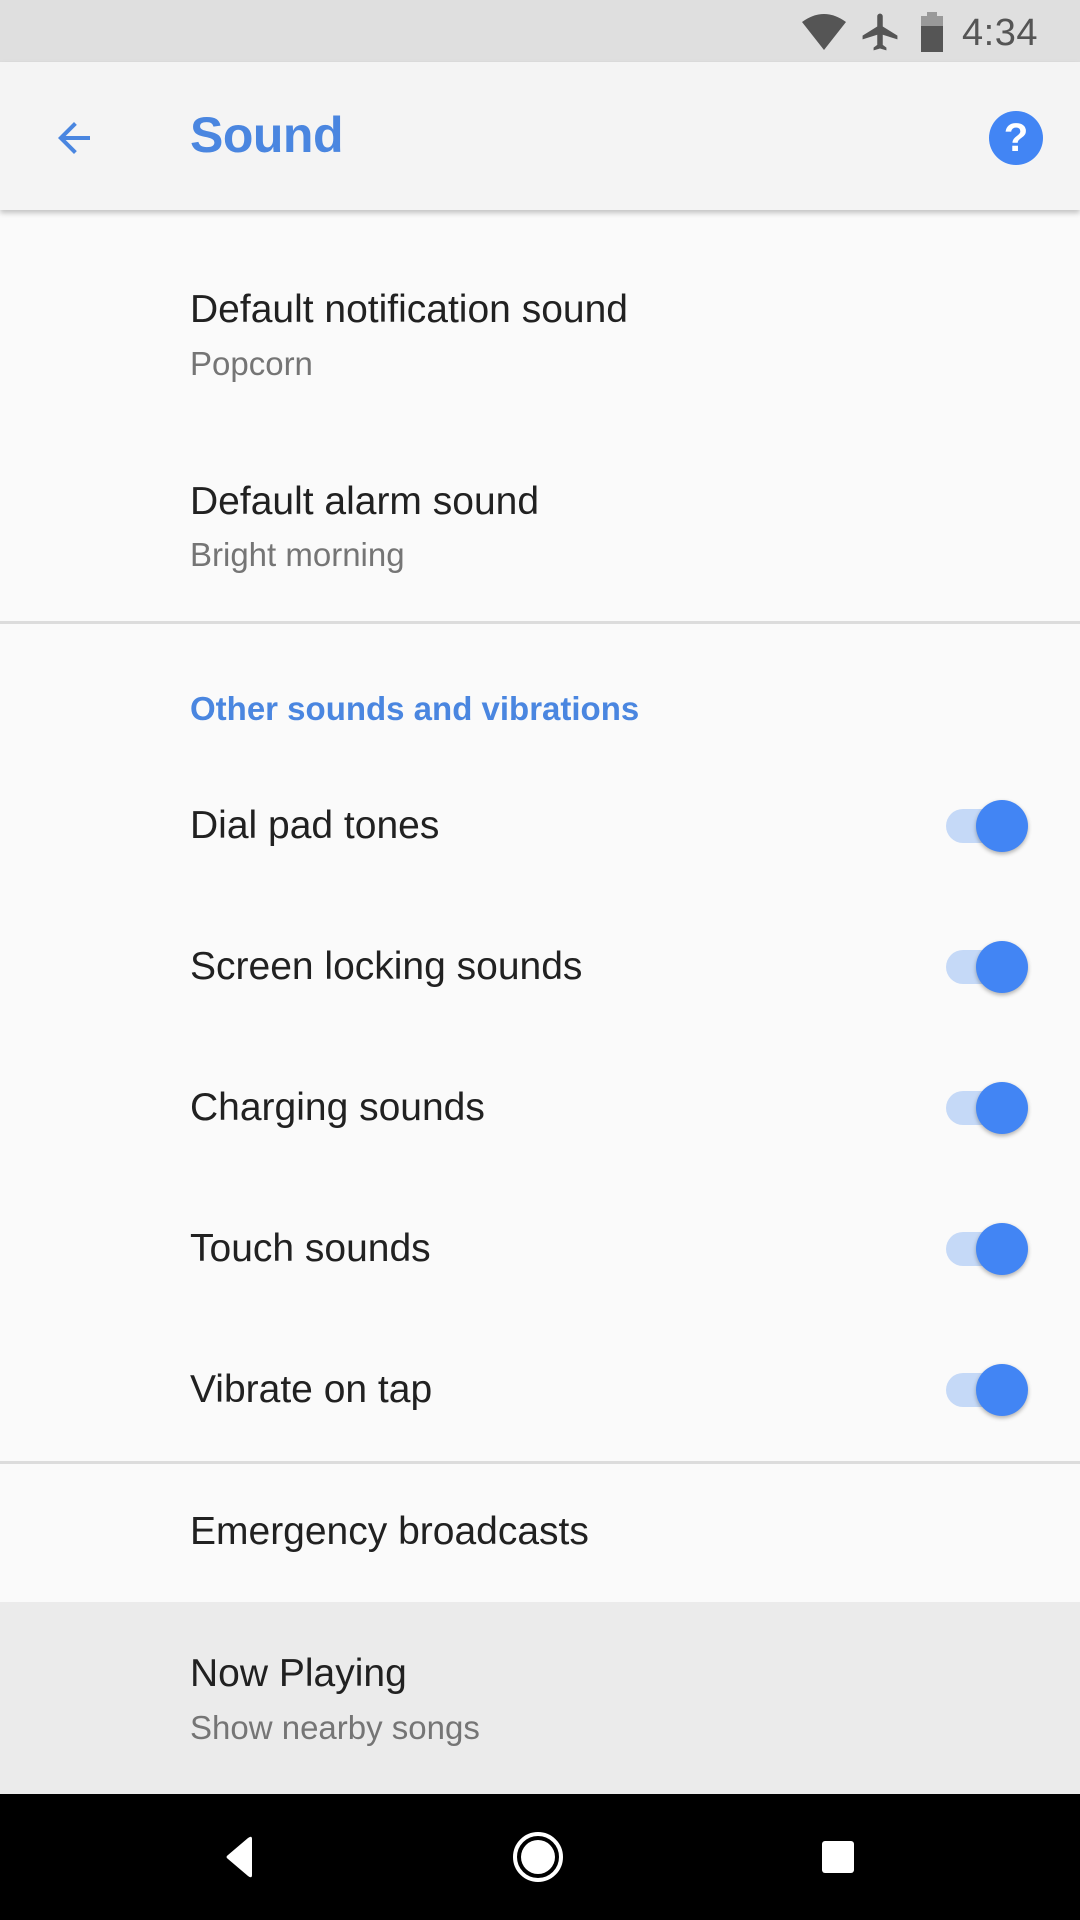 This screenshot has height=1920, width=1080. I want to click on section-header: Other sounds and vibrations, so click(415, 708).